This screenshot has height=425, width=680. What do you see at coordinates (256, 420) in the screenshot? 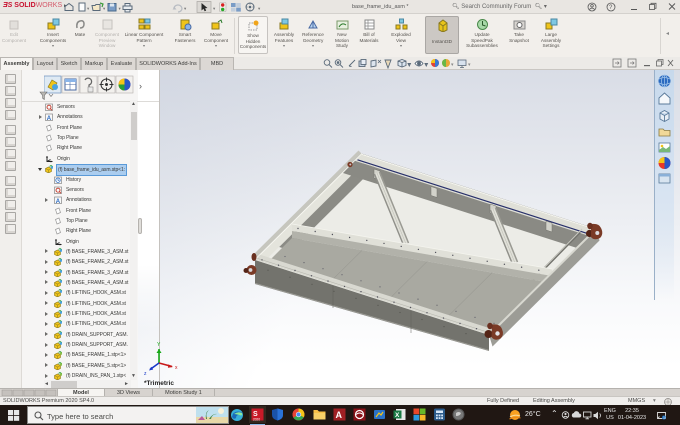
I see `svg-text: 2020` at bounding box center [256, 420].